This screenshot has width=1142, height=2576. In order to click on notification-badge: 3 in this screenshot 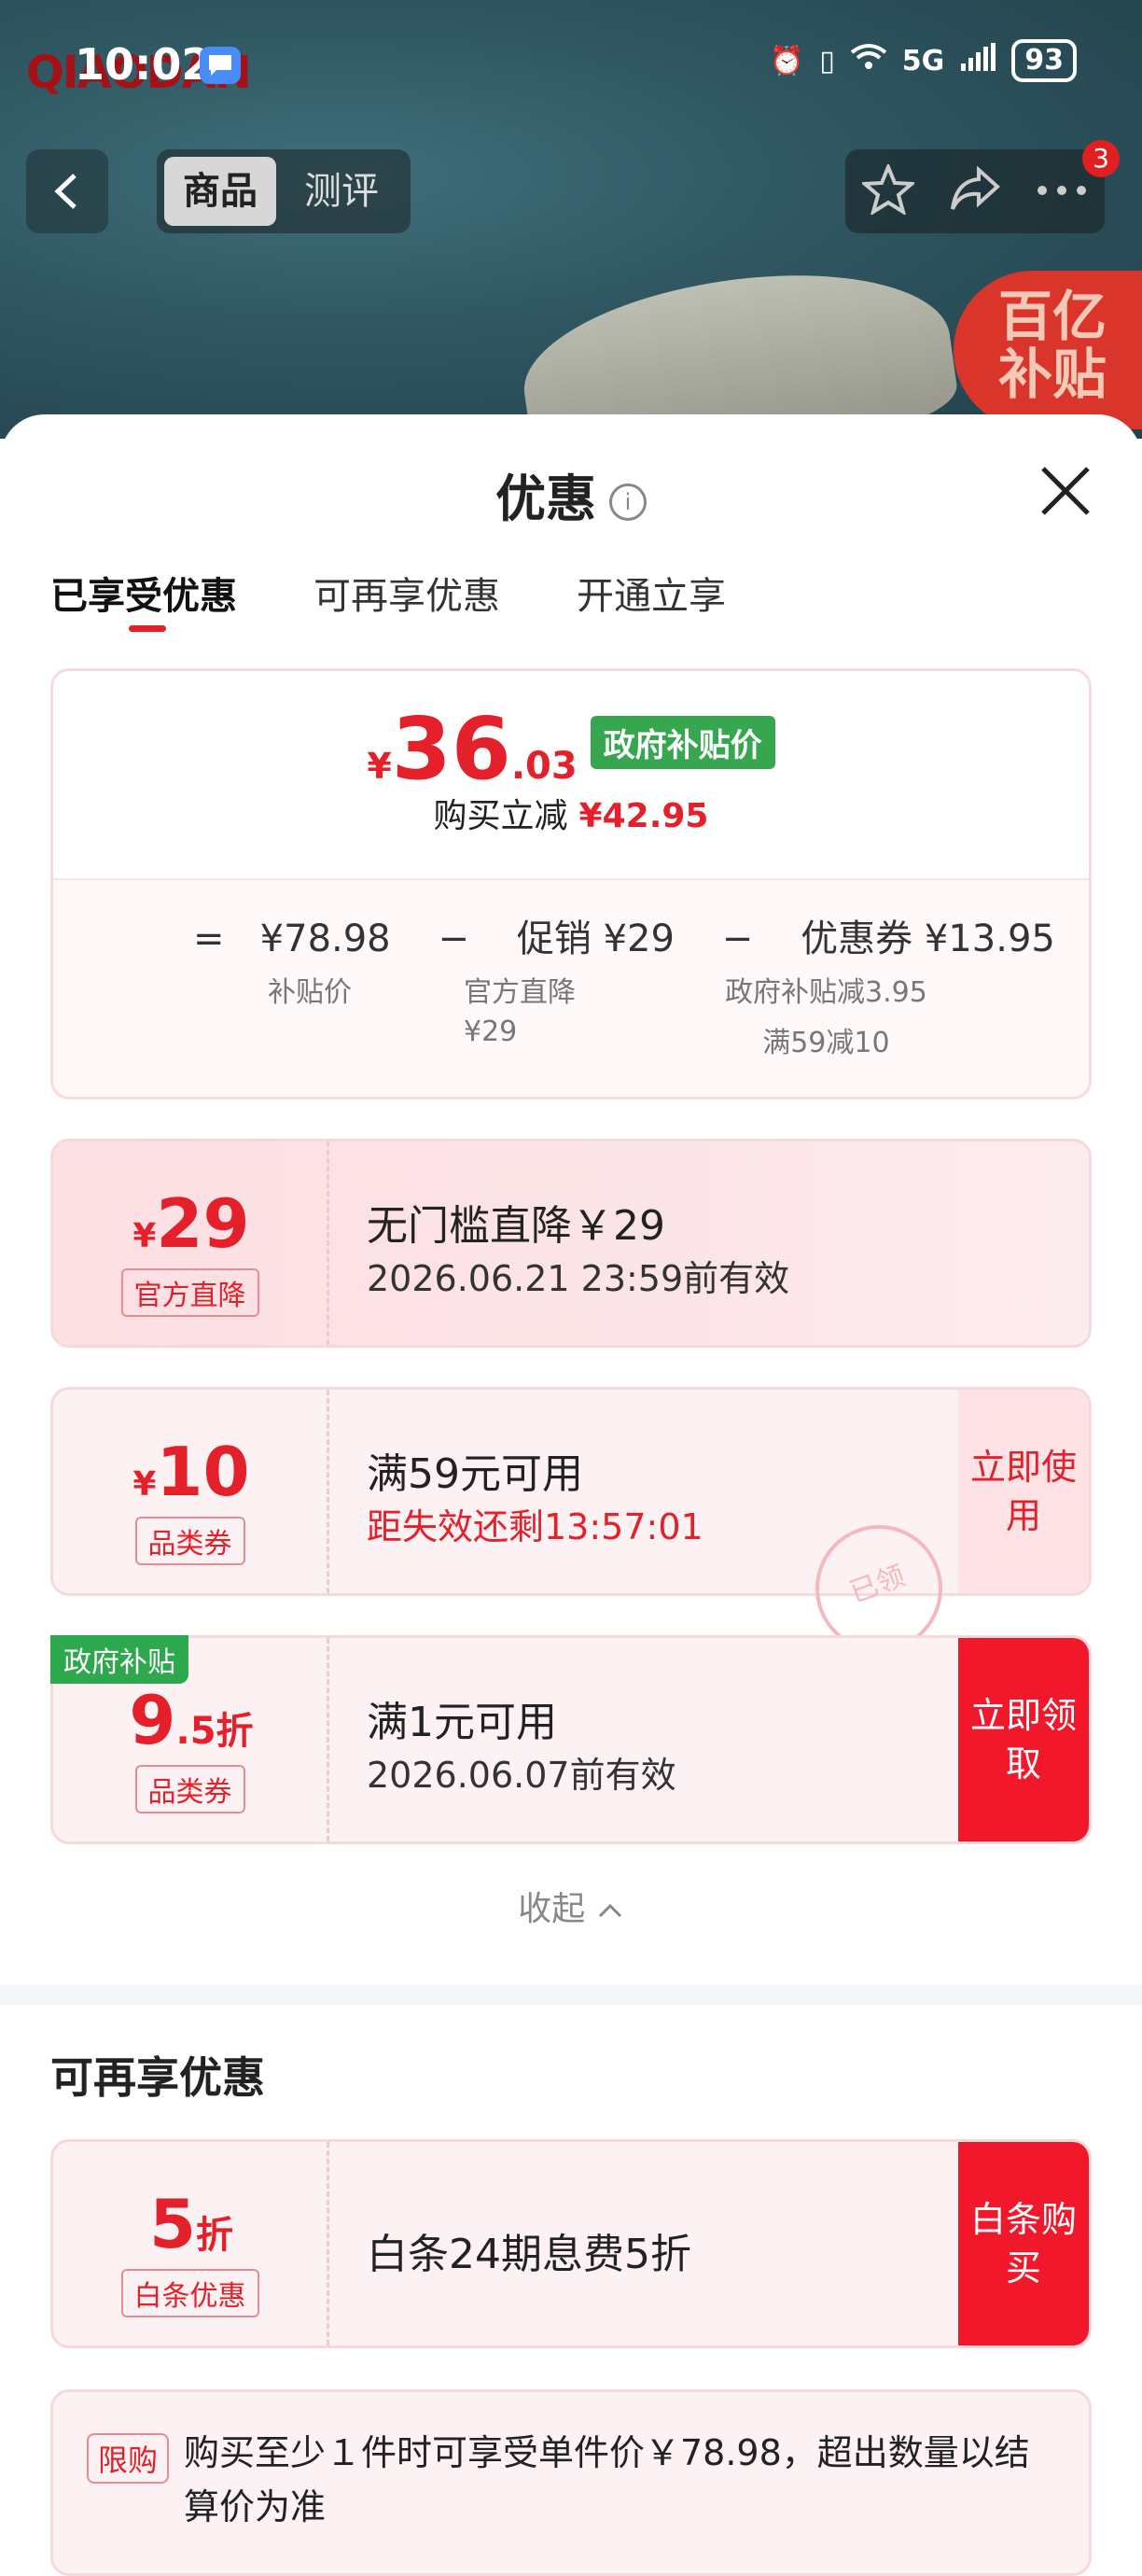, I will do `click(1101, 158)`.